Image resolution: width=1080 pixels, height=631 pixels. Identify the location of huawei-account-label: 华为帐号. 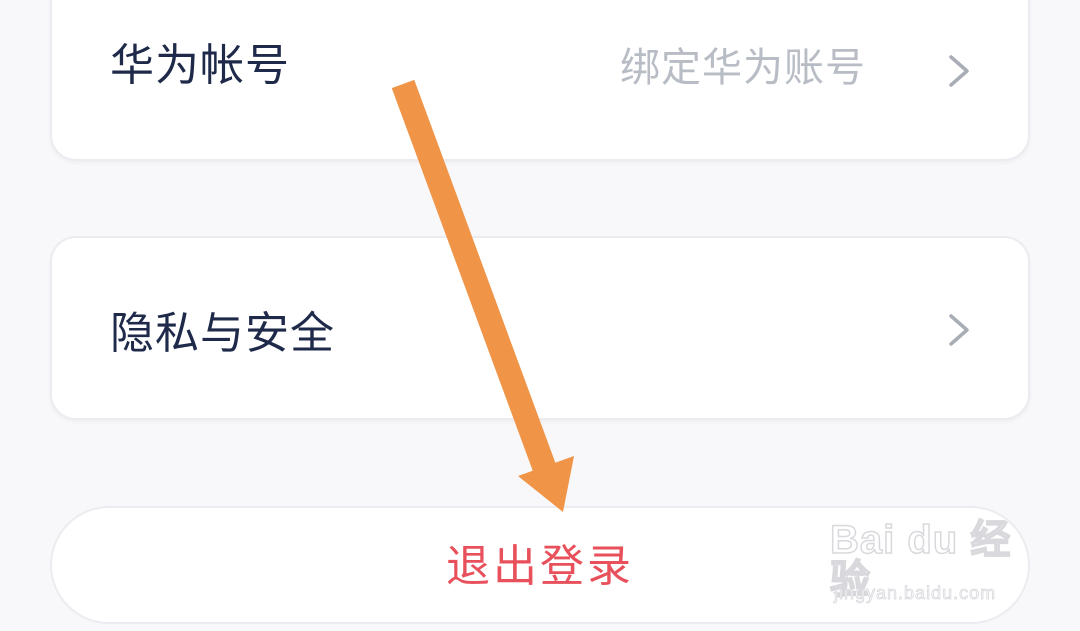
(200, 65).